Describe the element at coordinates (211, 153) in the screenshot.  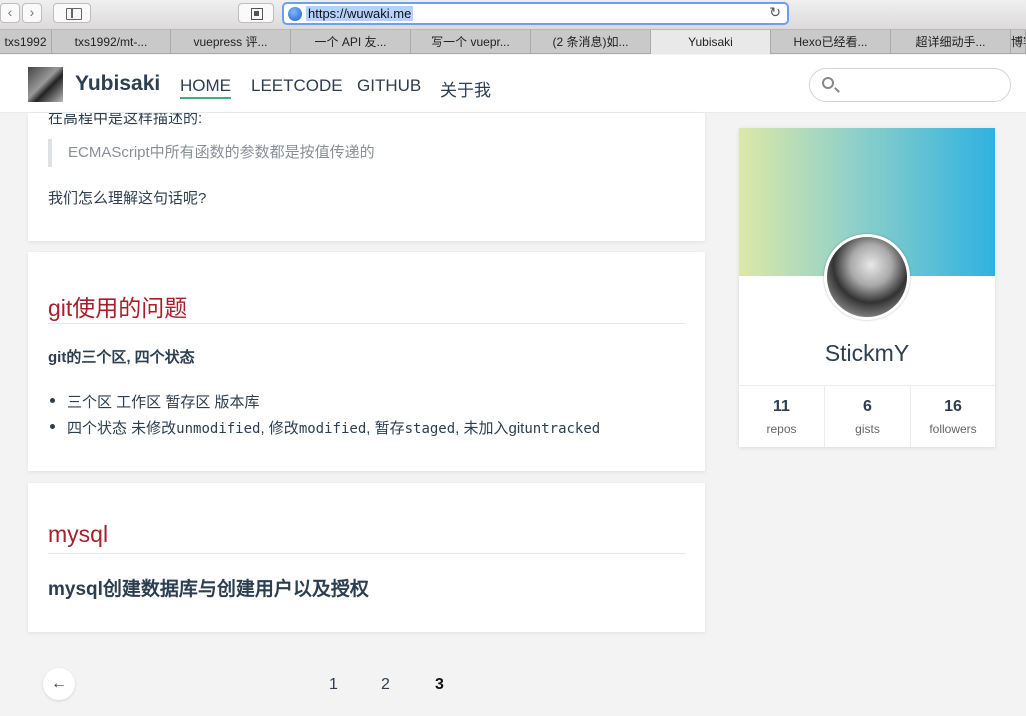
I see `blockquote: ECMAScript中所有函数的参数都是按值传递的` at that location.